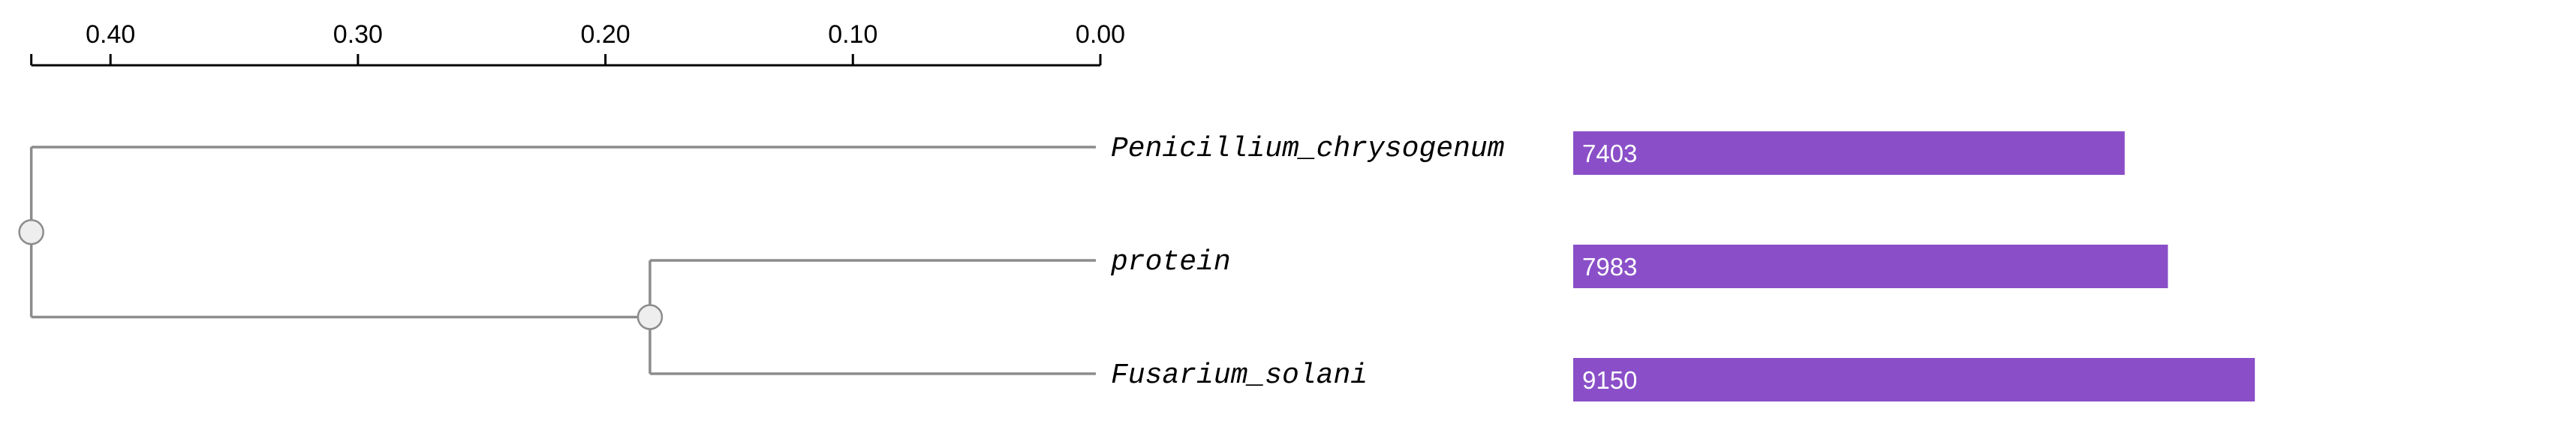  I want to click on axis-tick-label: 0.30, so click(358, 34).